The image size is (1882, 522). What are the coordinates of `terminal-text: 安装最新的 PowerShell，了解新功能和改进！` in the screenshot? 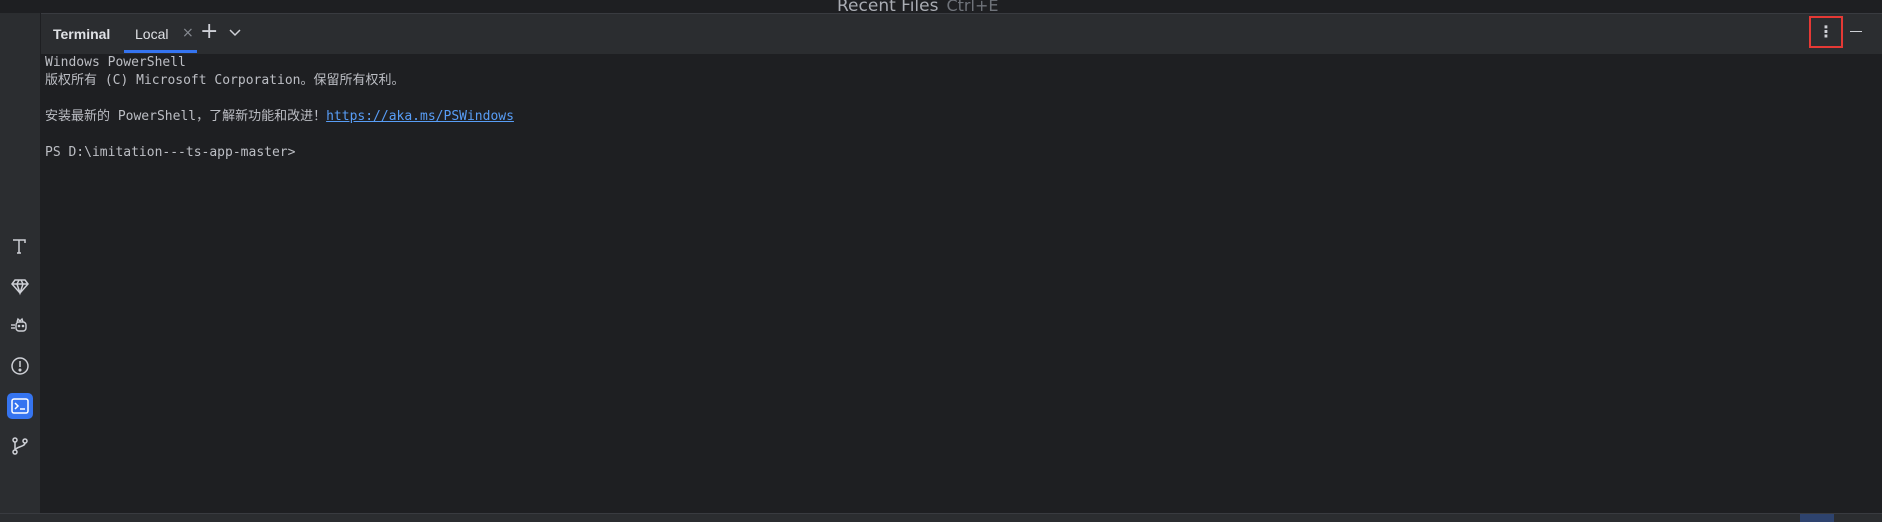 It's located at (186, 116).